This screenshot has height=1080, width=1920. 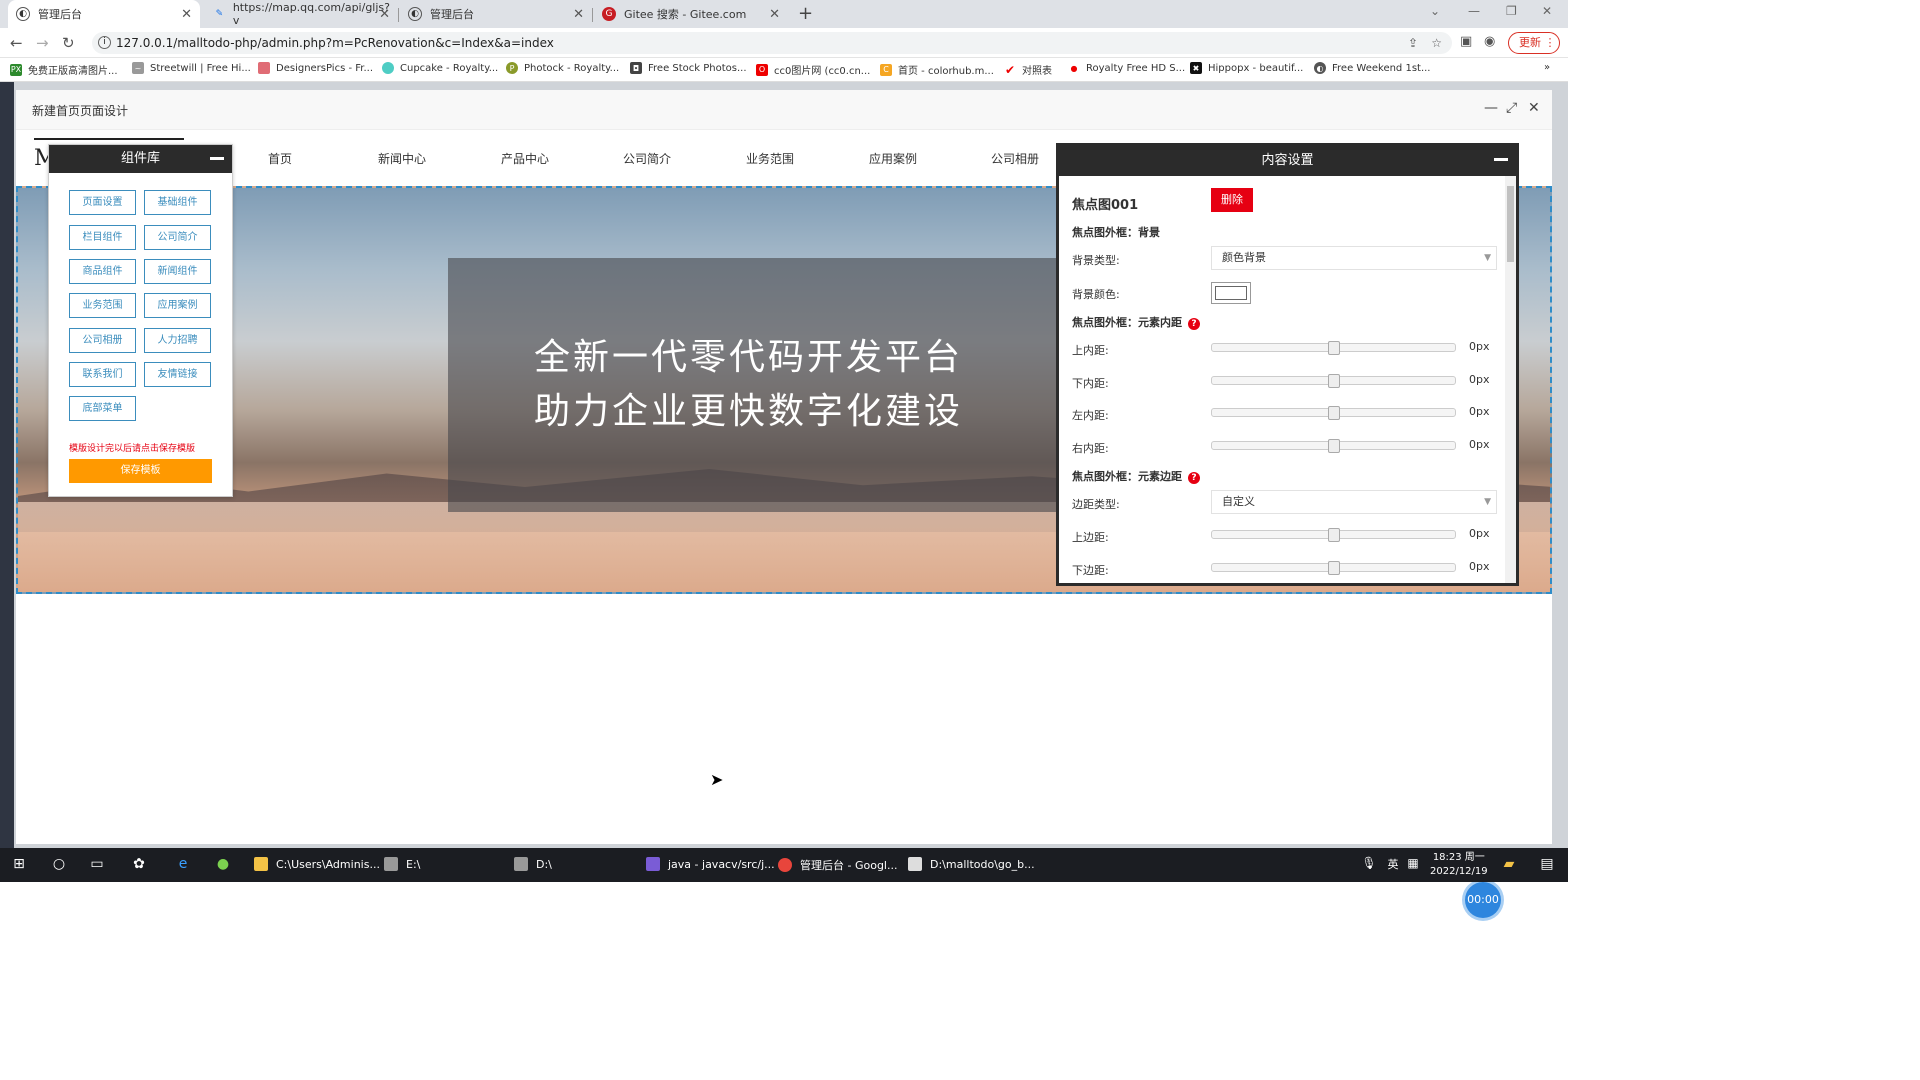 I want to click on padding-bottom-slider, so click(x=1333, y=381).